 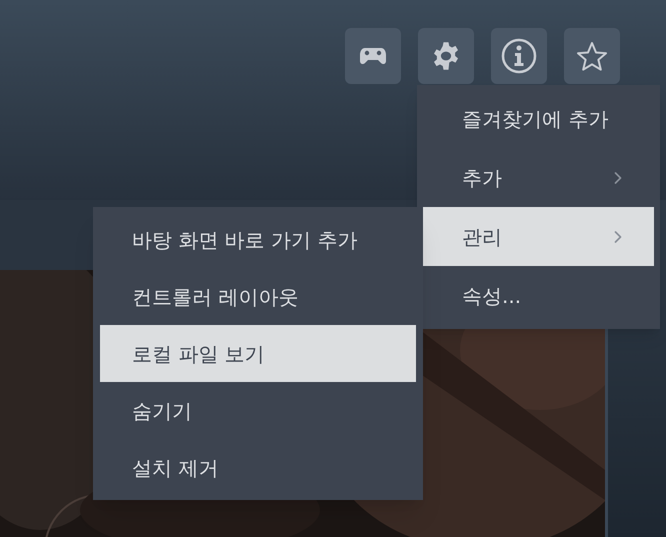 What do you see at coordinates (538, 118) in the screenshot?
I see `menu-item: 즐겨찾기에 추가` at bounding box center [538, 118].